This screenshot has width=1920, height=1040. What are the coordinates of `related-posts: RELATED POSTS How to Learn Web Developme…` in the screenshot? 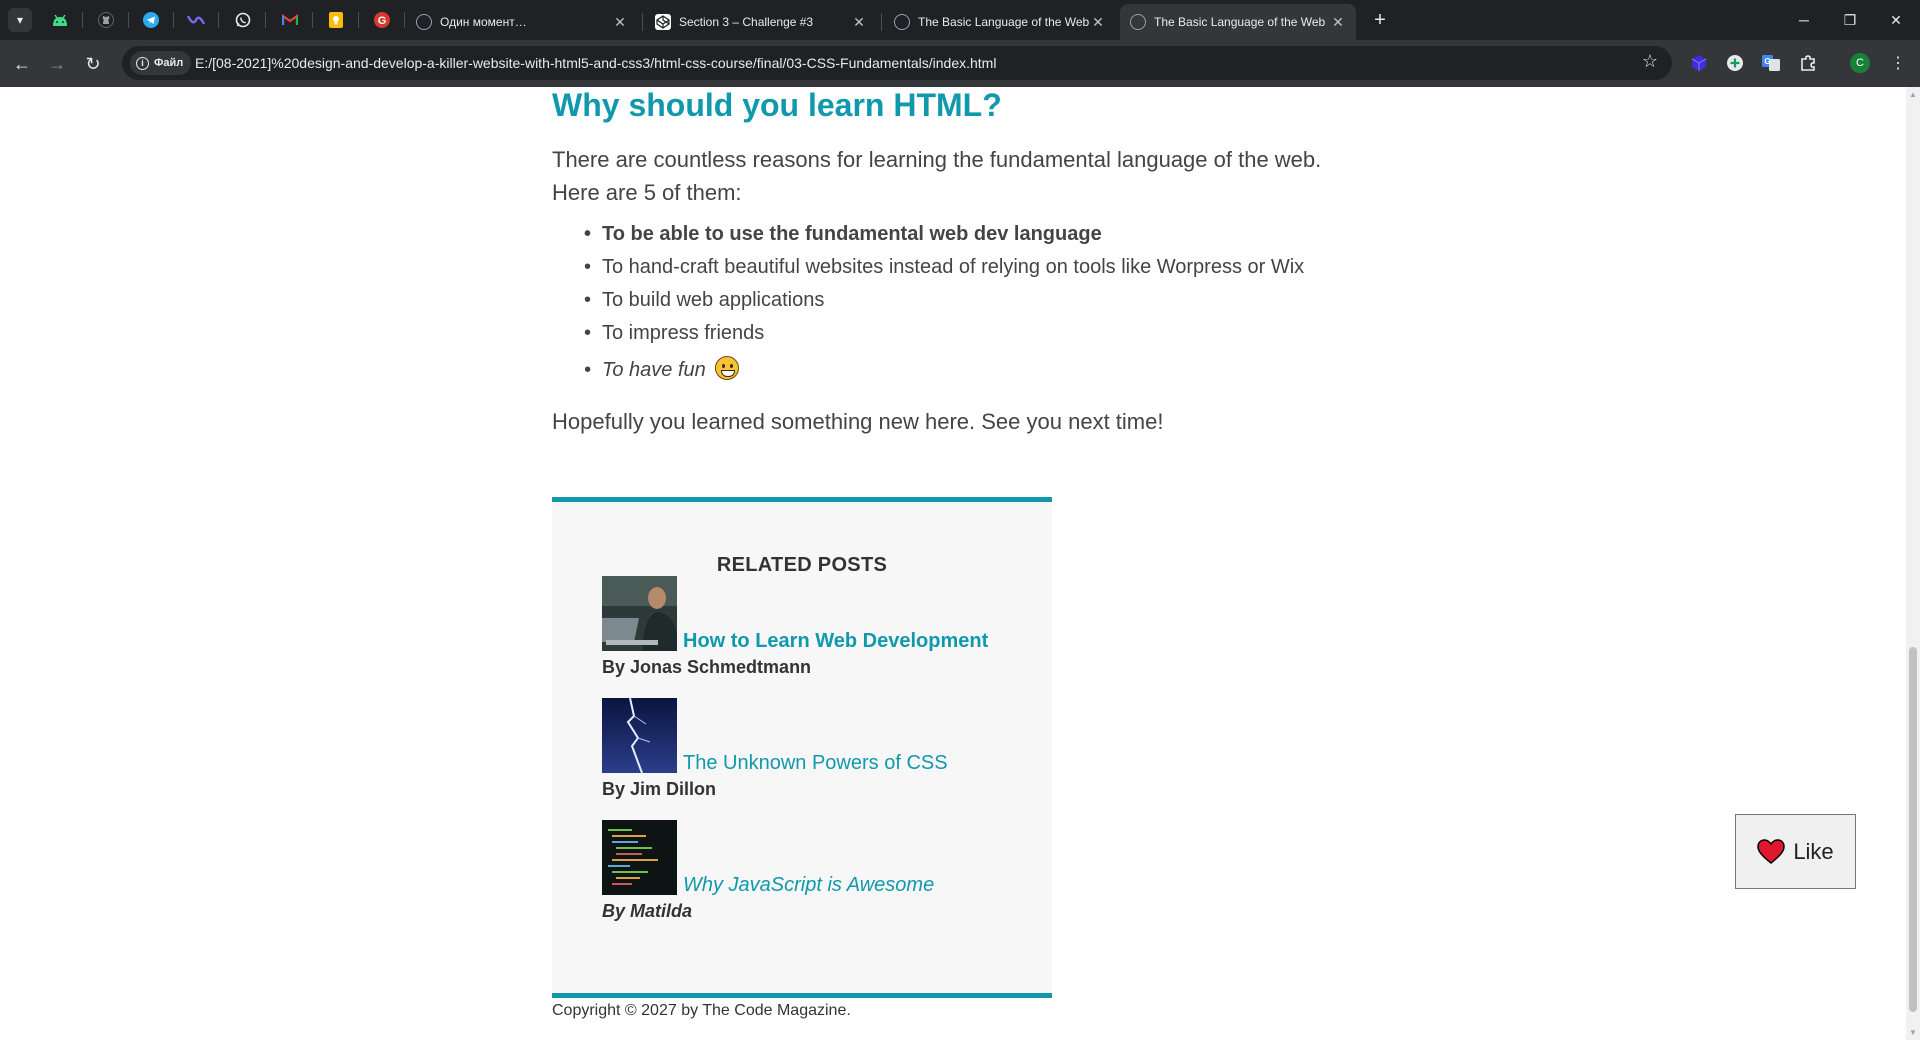 It's located at (802, 747).